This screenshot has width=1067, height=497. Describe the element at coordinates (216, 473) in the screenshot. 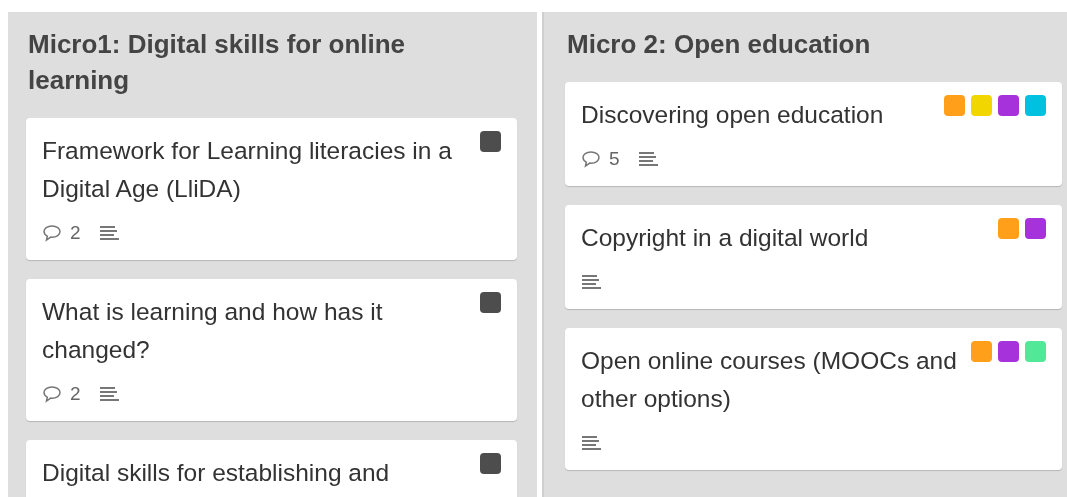

I see `card-title: Digital skills for establishing and` at that location.